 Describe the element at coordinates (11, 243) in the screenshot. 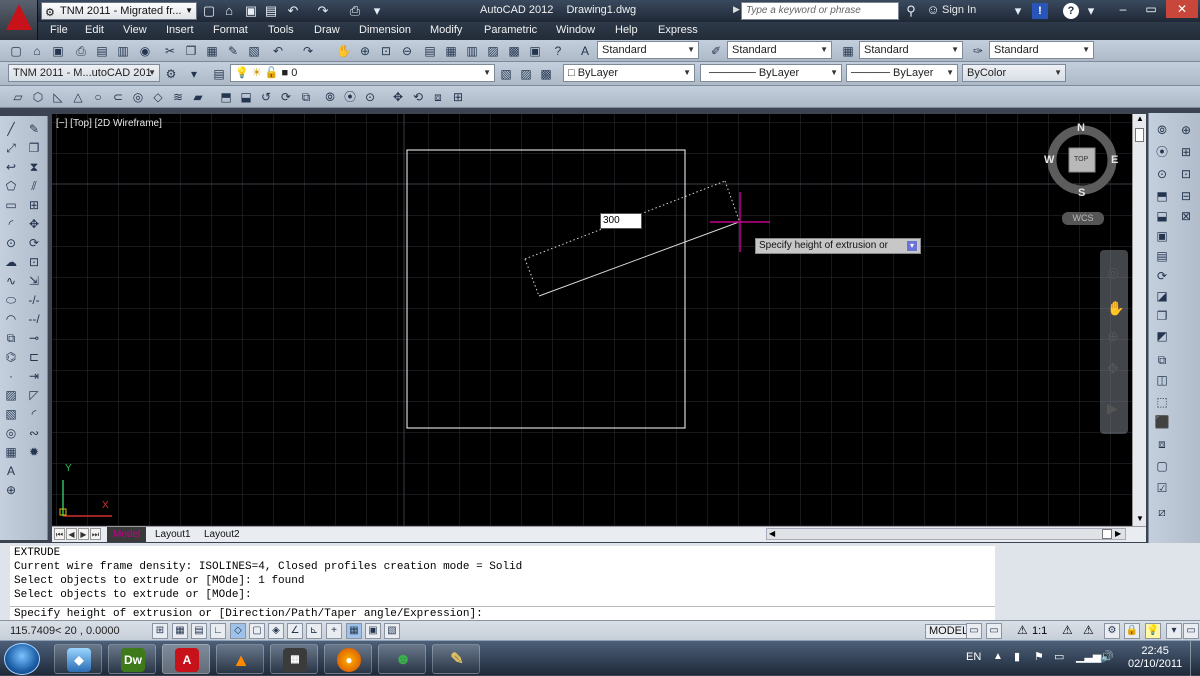

I see `circle-icon: ⊙` at that location.